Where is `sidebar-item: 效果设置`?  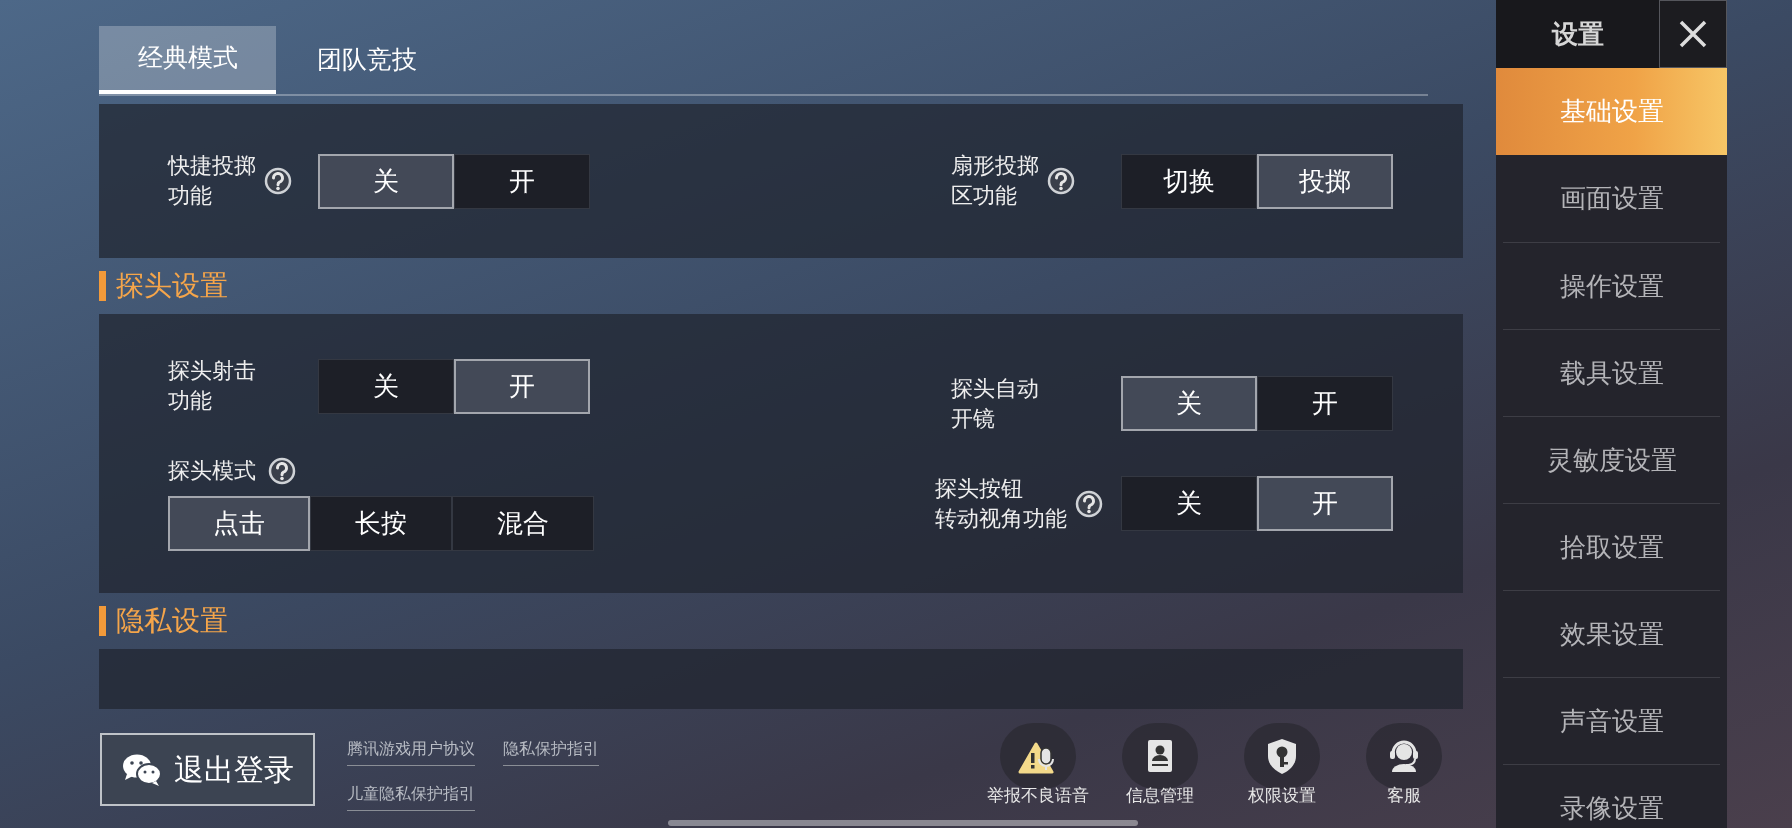 sidebar-item: 效果设置 is located at coordinates (1611, 633).